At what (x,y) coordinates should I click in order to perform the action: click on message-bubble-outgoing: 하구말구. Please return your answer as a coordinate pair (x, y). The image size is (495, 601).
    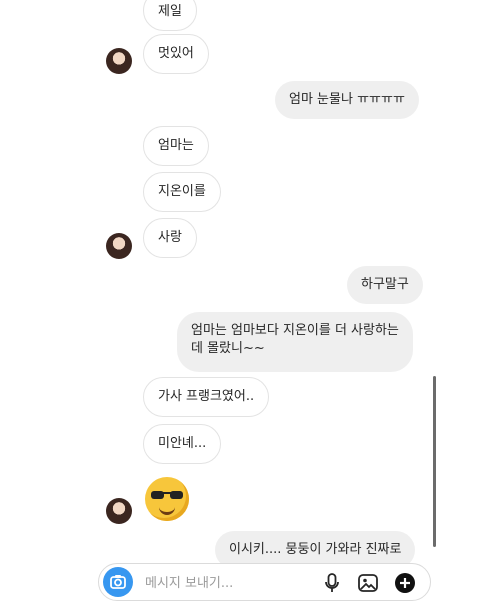
    Looking at the image, I should click on (385, 285).